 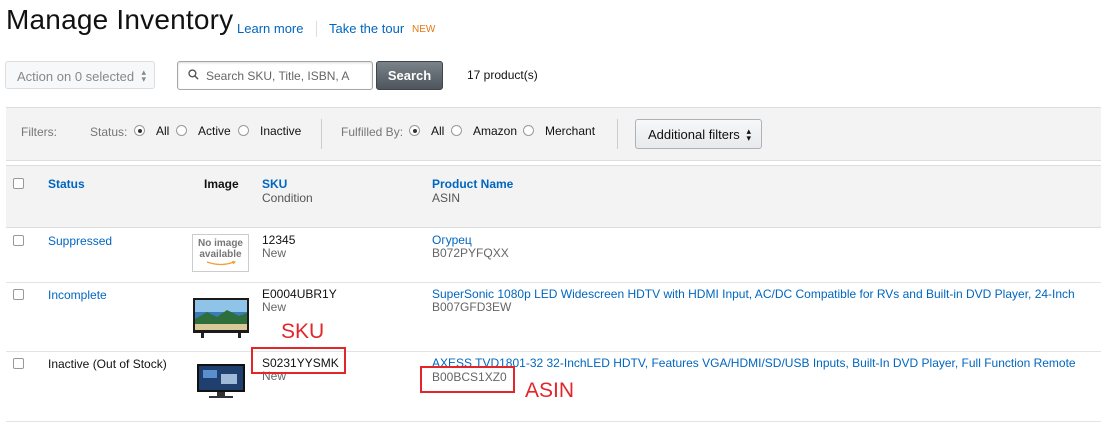 What do you see at coordinates (77, 295) in the screenshot?
I see `row-status: Incomplete` at bounding box center [77, 295].